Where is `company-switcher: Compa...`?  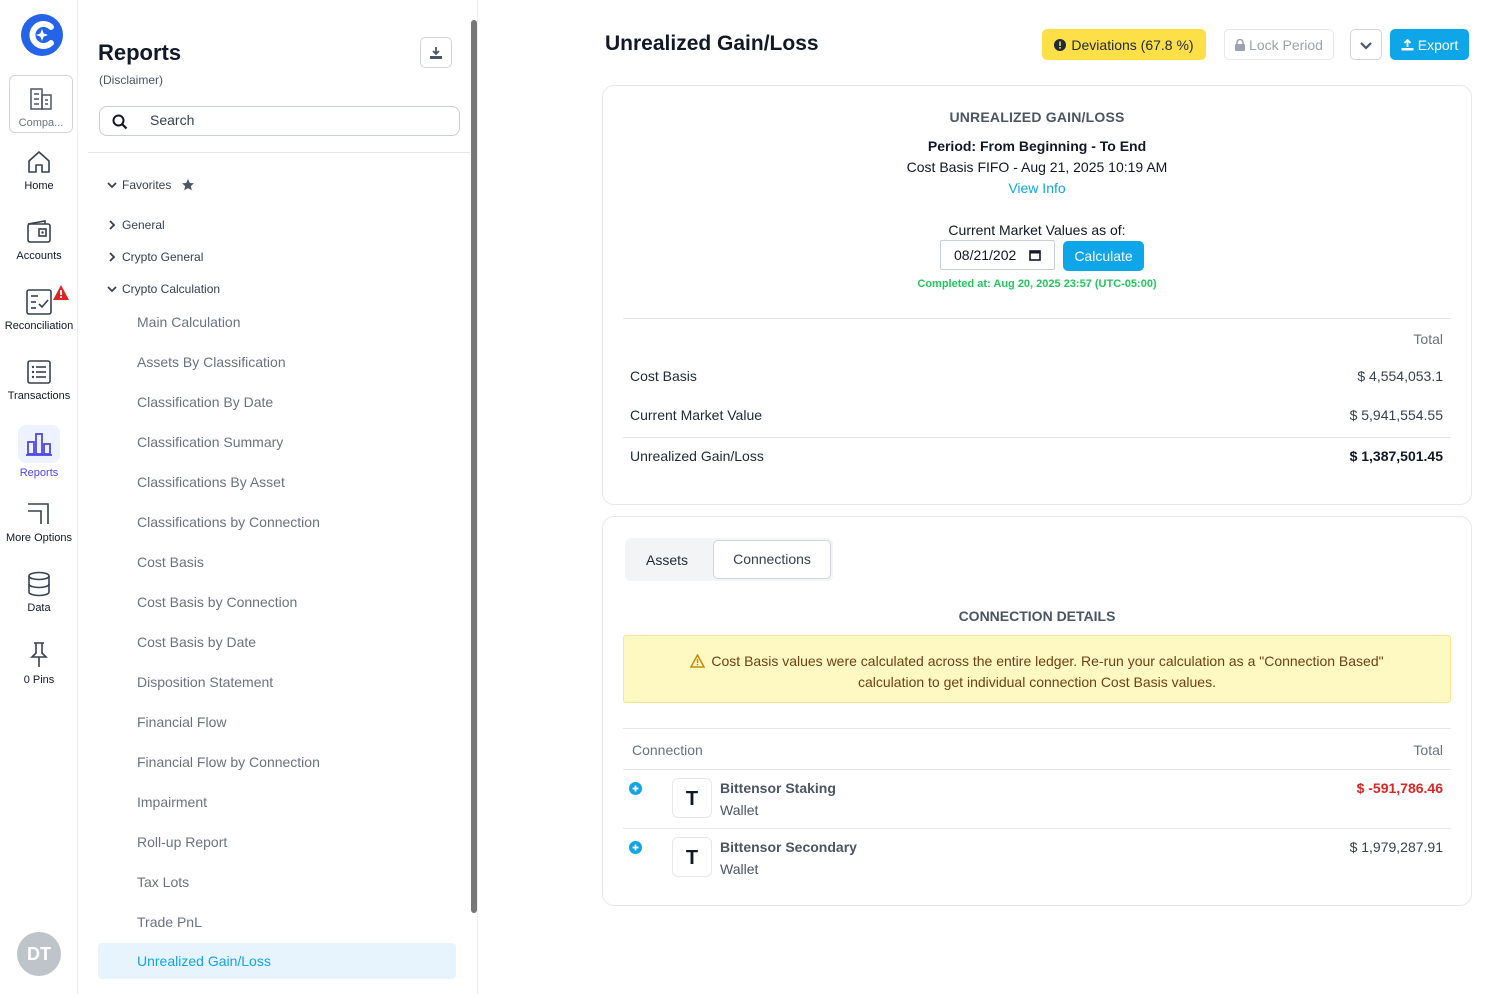
company-switcher: Compa... is located at coordinates (41, 104).